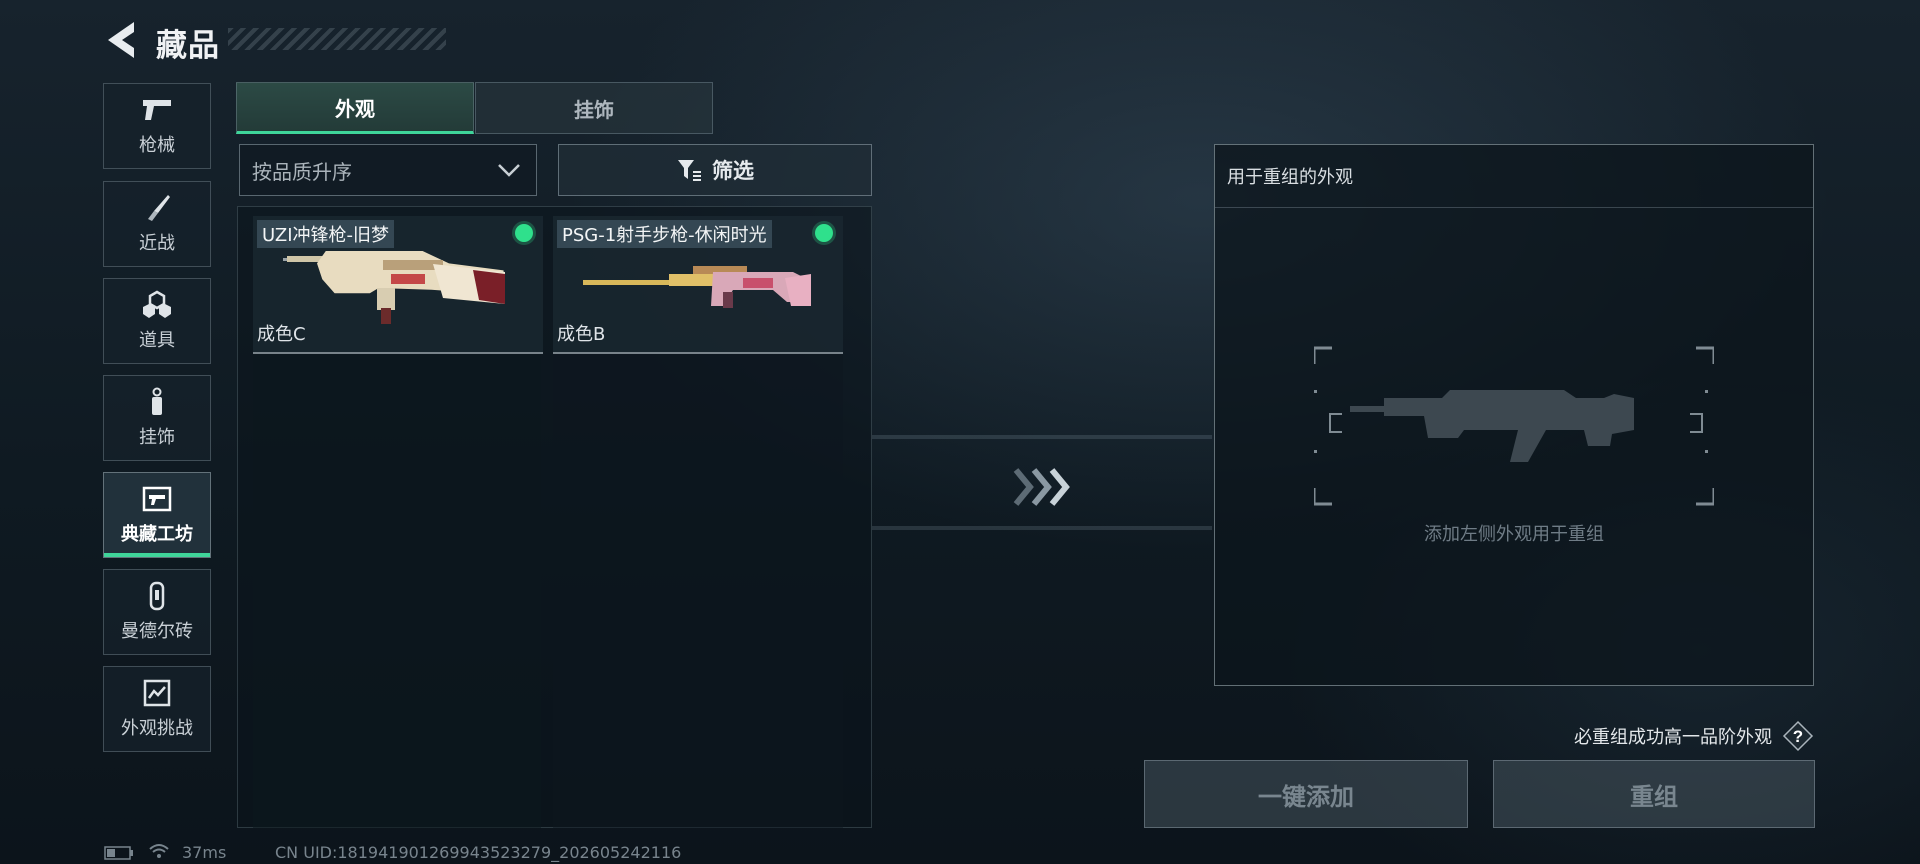 The width and height of the screenshot is (1920, 864). What do you see at coordinates (157, 709) in the screenshot?
I see `sidebar-item-skin-challenge: 外观挑战` at bounding box center [157, 709].